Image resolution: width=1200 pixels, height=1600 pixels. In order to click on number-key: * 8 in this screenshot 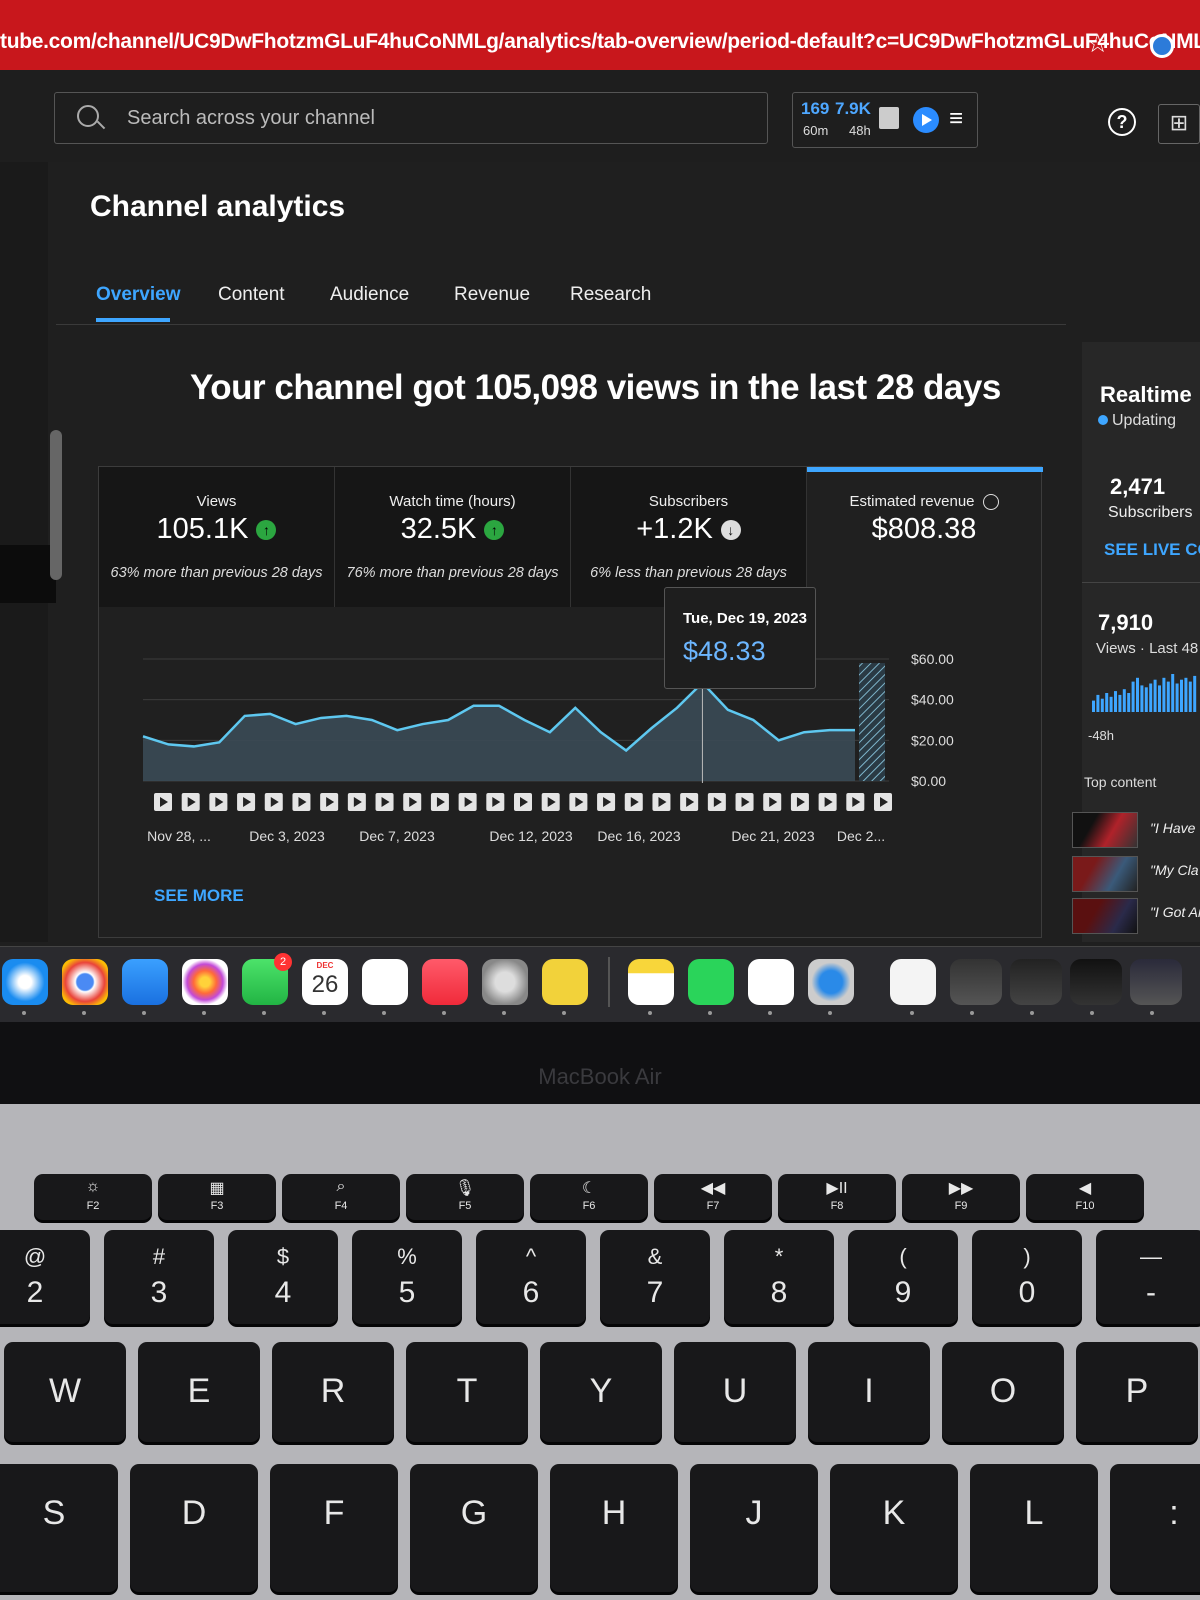, I will do `click(779, 1277)`.